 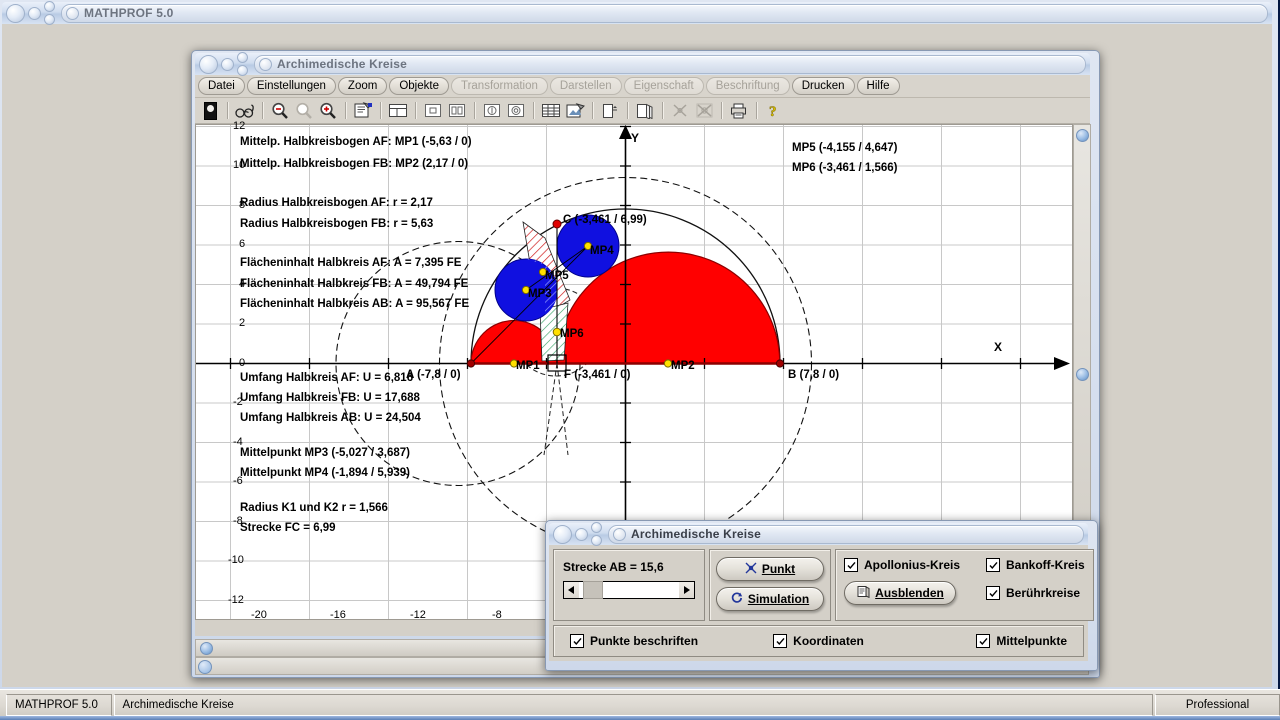 What do you see at coordinates (770, 569) in the screenshot?
I see `punkt-button: Punkt` at bounding box center [770, 569].